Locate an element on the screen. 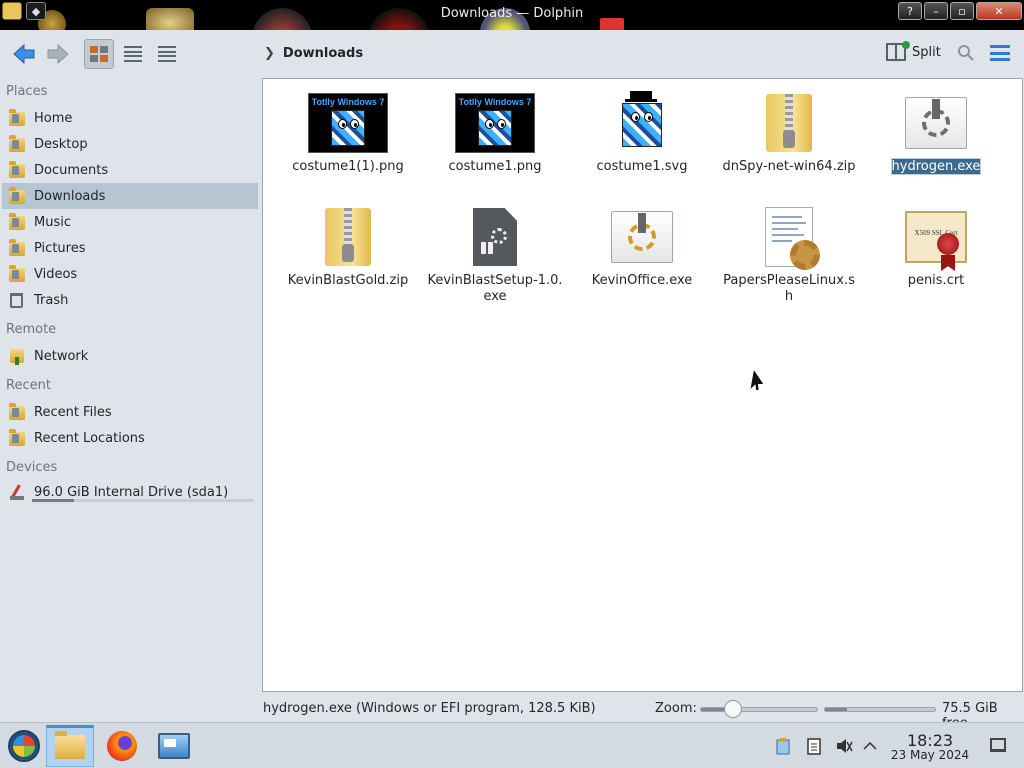 This screenshot has height=768, width=1024. sidebar-item-documents: Documents is located at coordinates (130, 170).